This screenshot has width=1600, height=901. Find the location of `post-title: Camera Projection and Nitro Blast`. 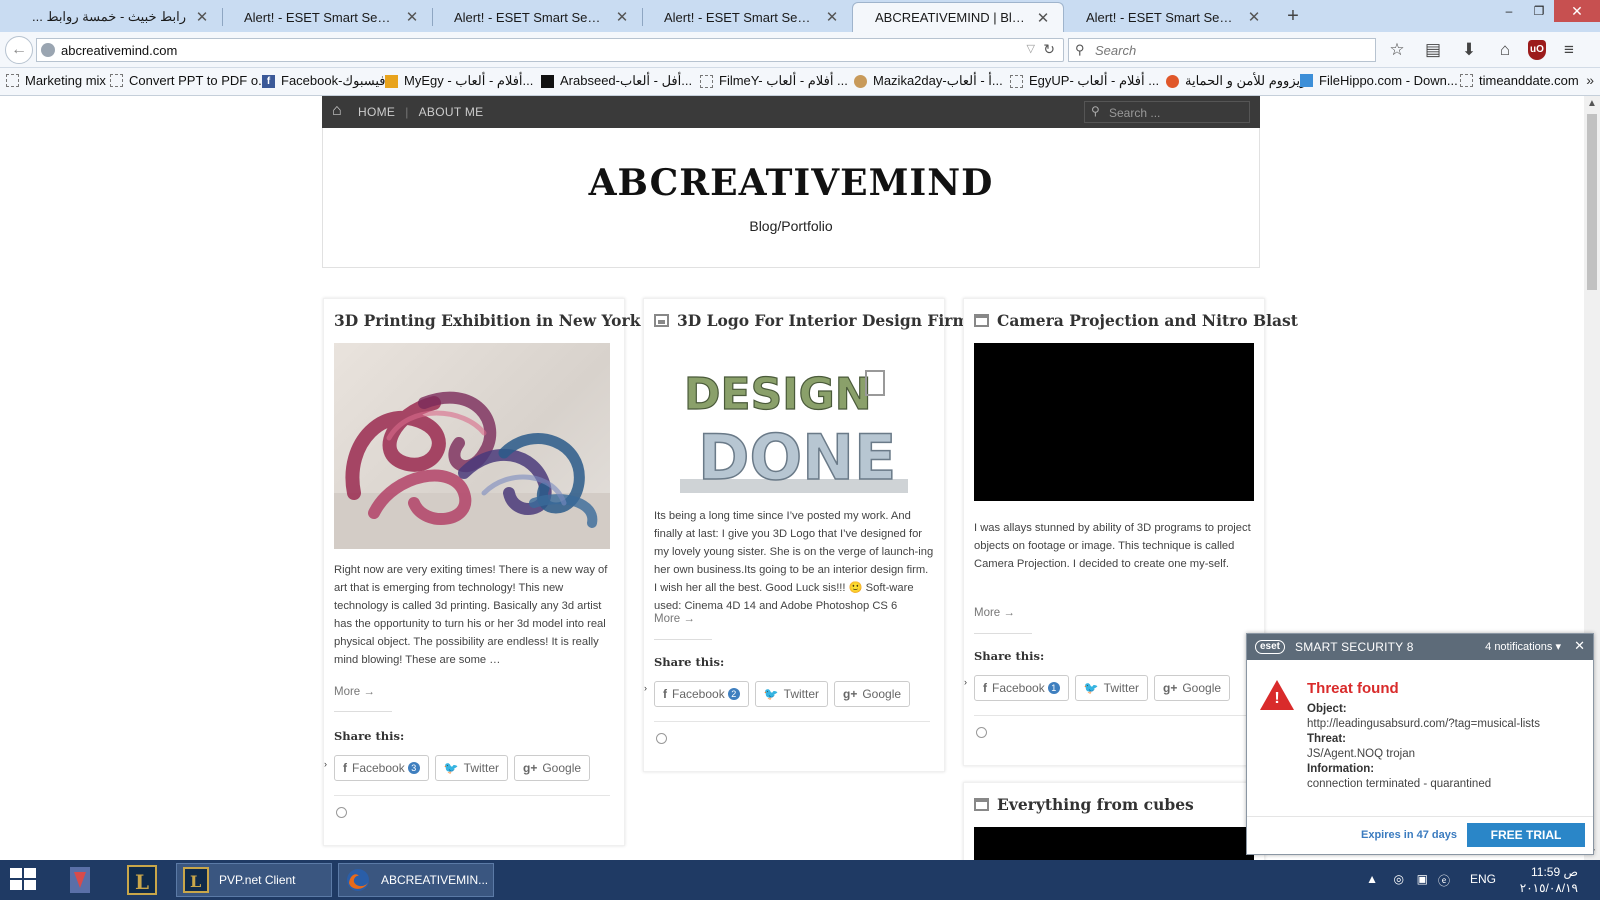

post-title: Camera Projection and Nitro Blast is located at coordinates (1136, 320).